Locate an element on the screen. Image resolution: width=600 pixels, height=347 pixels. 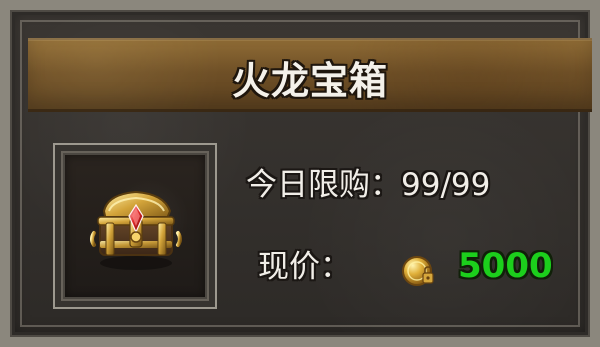
panel-title: 火龙宝箱 is located at coordinates (309, 81).